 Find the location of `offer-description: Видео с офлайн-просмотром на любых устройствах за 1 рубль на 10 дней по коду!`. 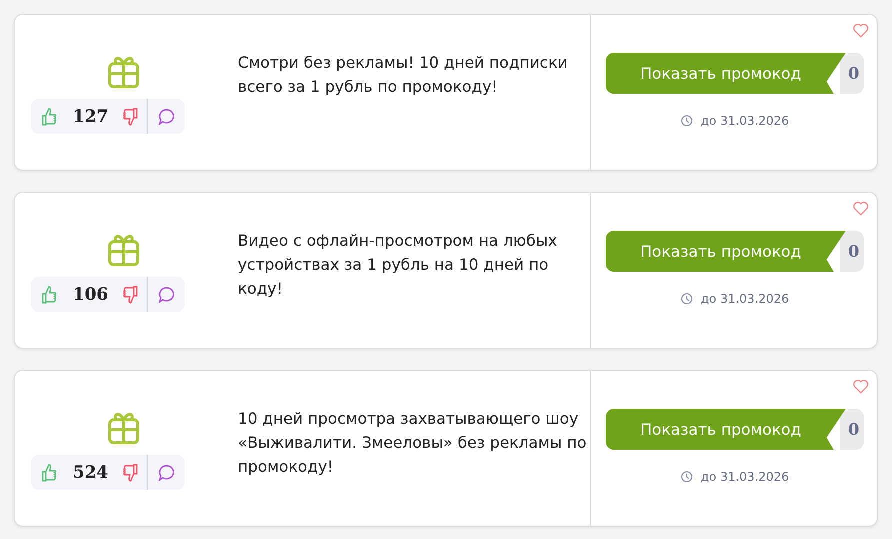

offer-description: Видео с офлайн-просмотром на любых устройствах за 1 рубль на 10 дней по коду! is located at coordinates (397, 265).